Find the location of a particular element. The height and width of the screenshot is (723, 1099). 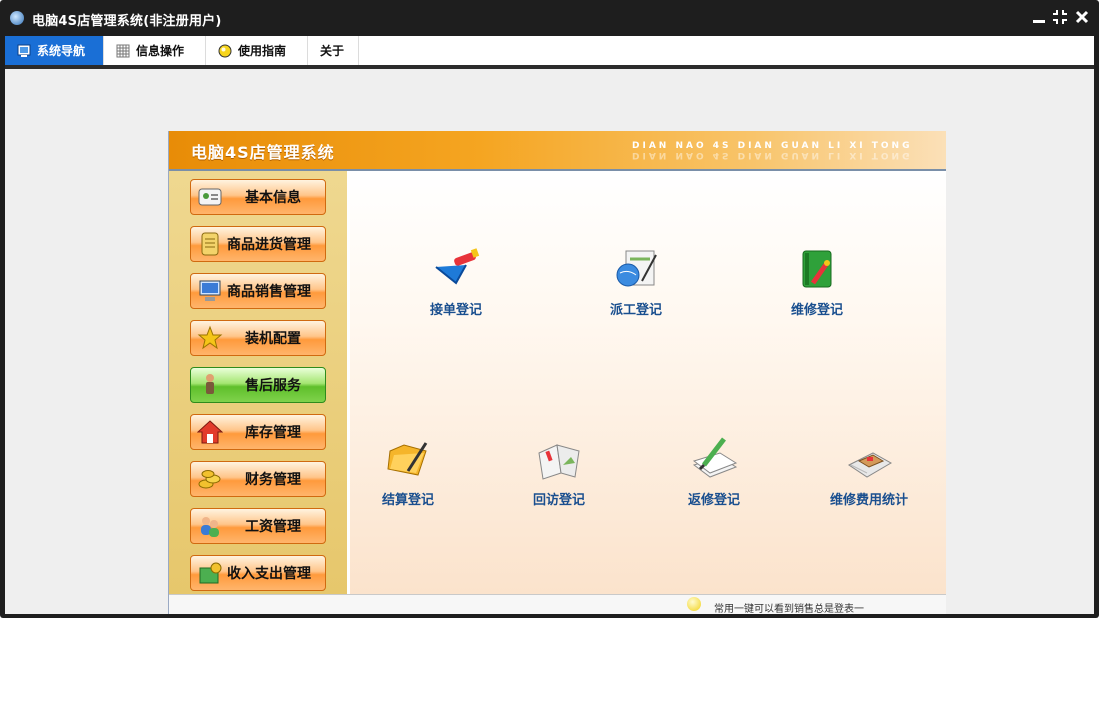

status-bar: 常用一键可以看到销售总是登表一 is located at coordinates (557, 604).